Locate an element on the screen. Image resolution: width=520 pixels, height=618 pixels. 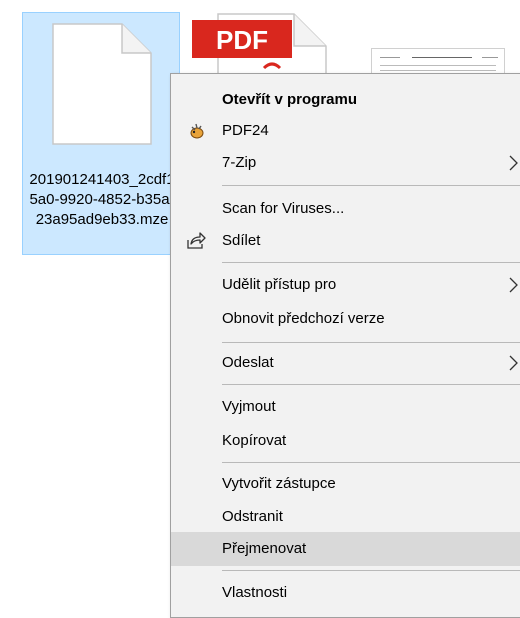
menu-item-share: Sdílet is located at coordinates (345, 241).